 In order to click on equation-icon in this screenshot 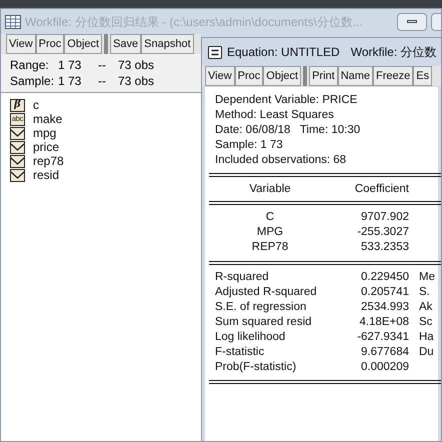, I will do `click(215, 52)`.